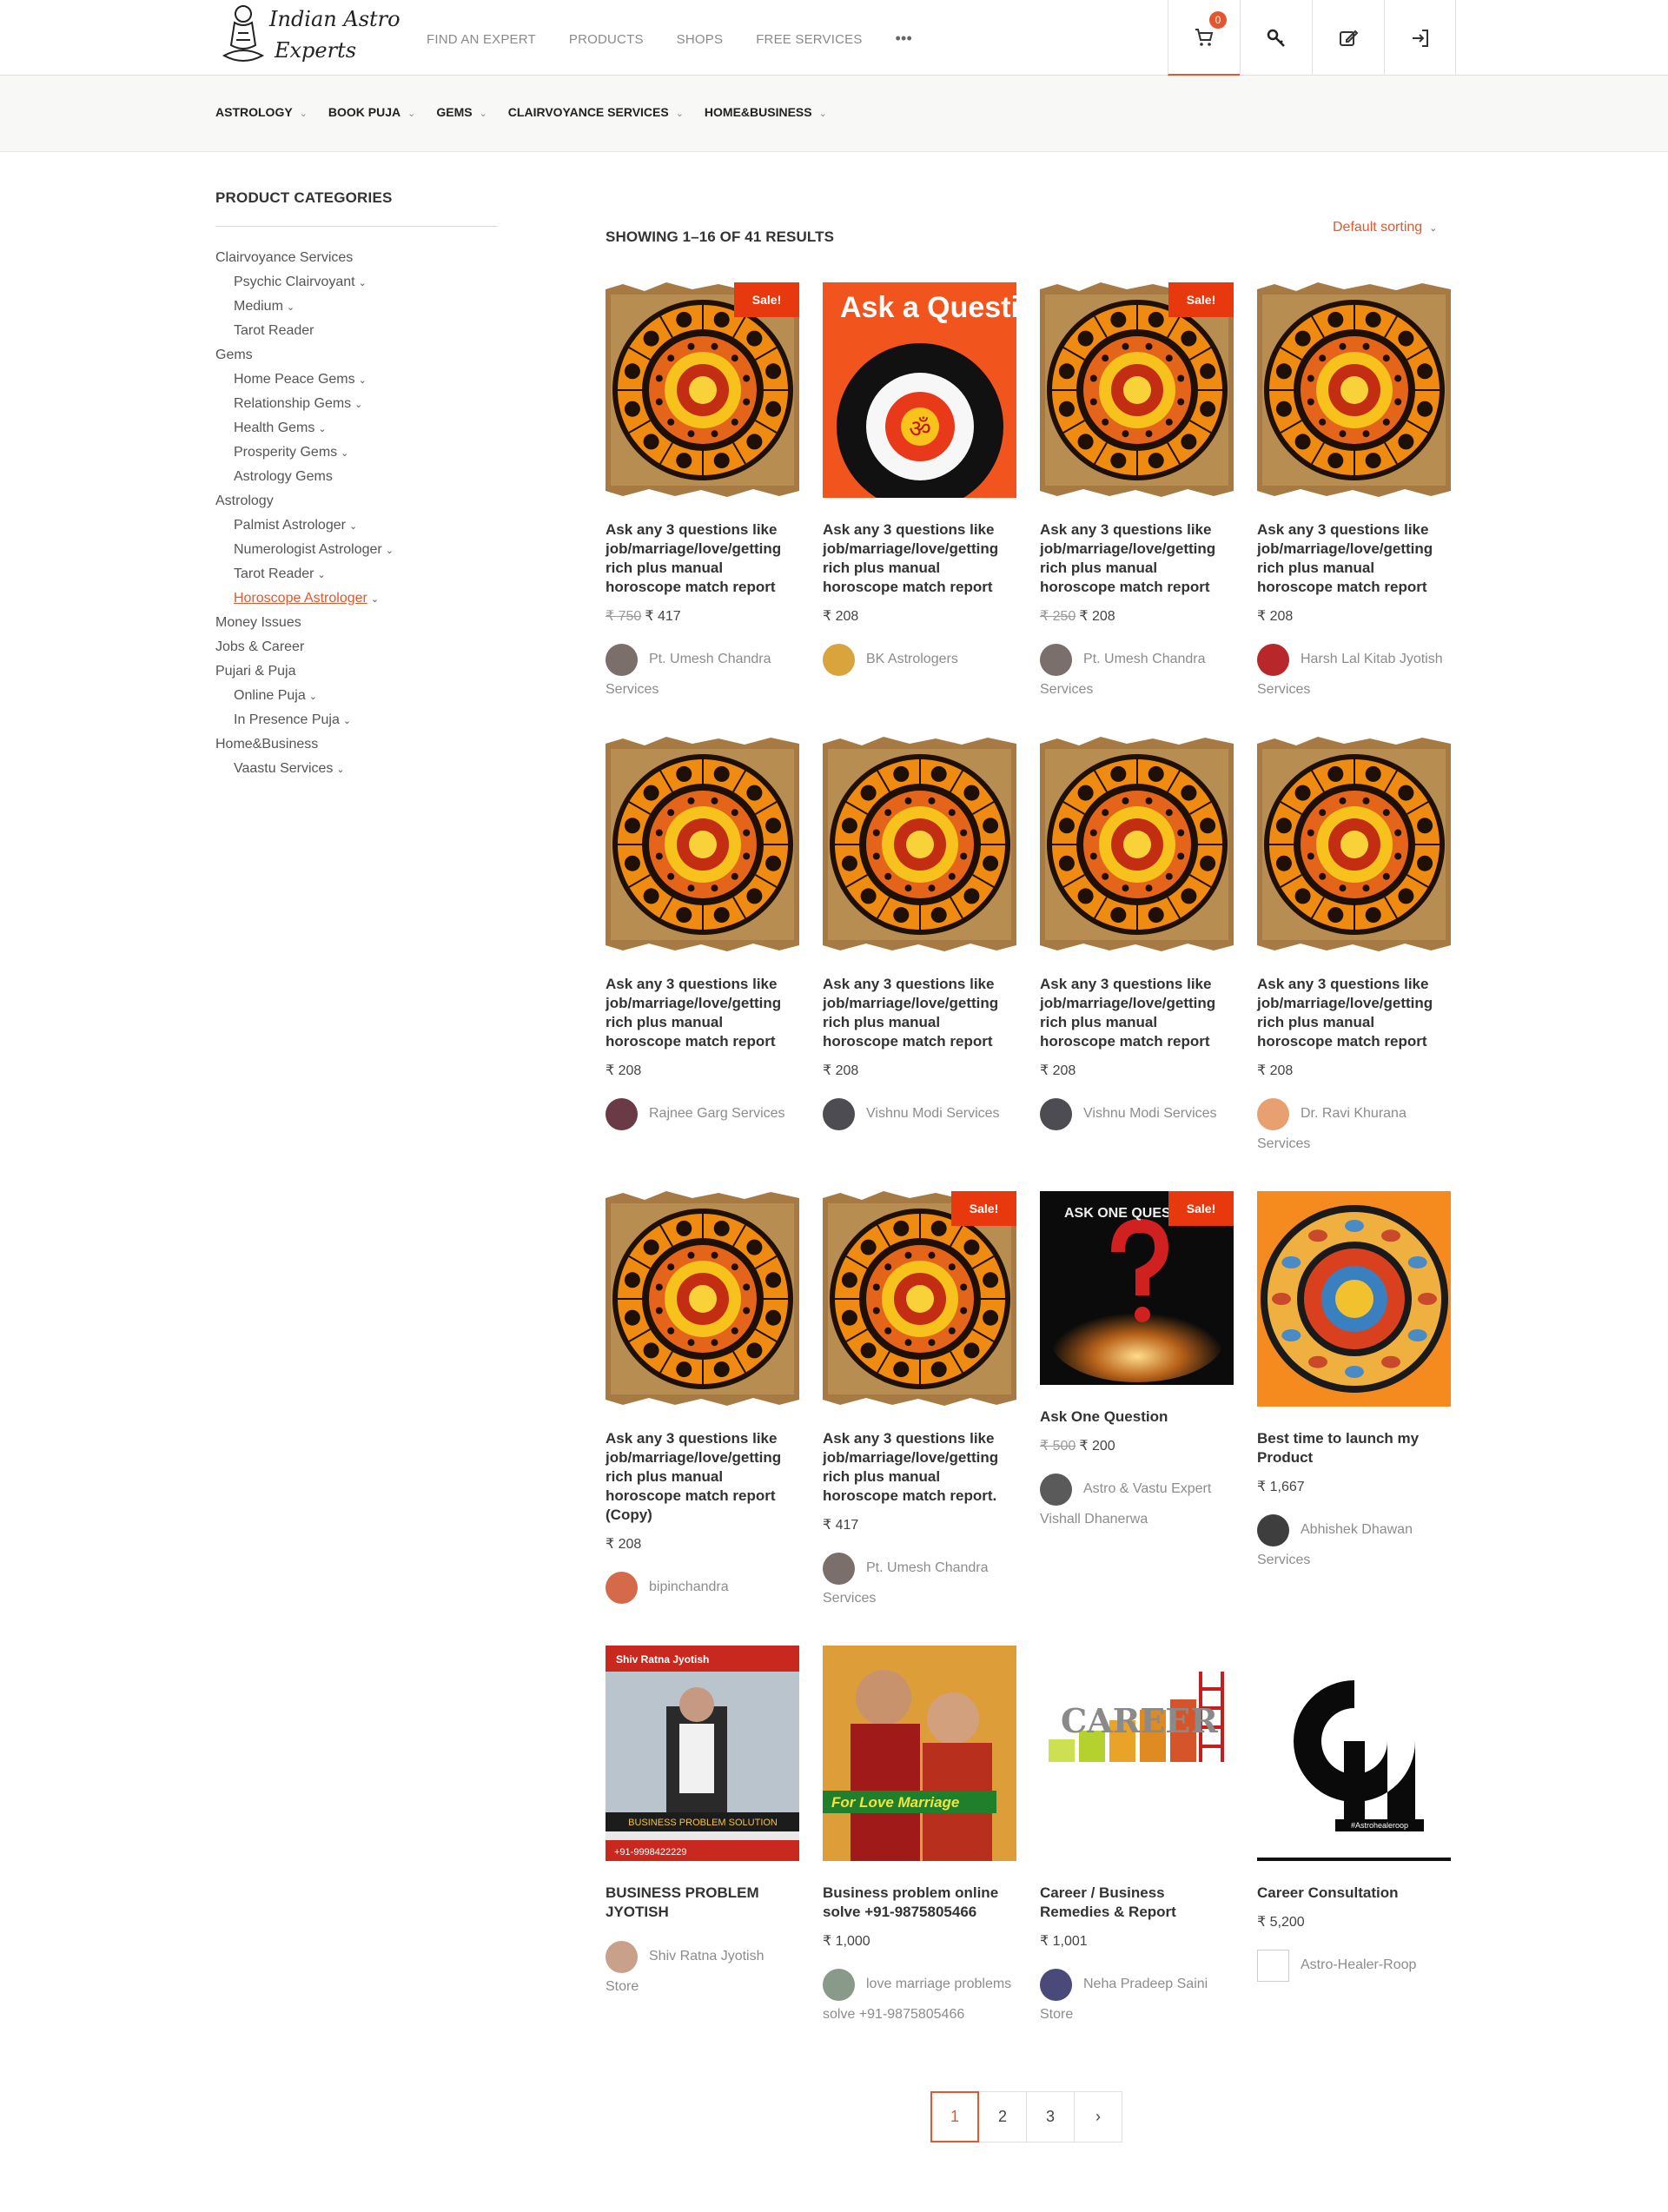  Describe the element at coordinates (356, 501) in the screenshot. I see `category-item: Astrology` at that location.